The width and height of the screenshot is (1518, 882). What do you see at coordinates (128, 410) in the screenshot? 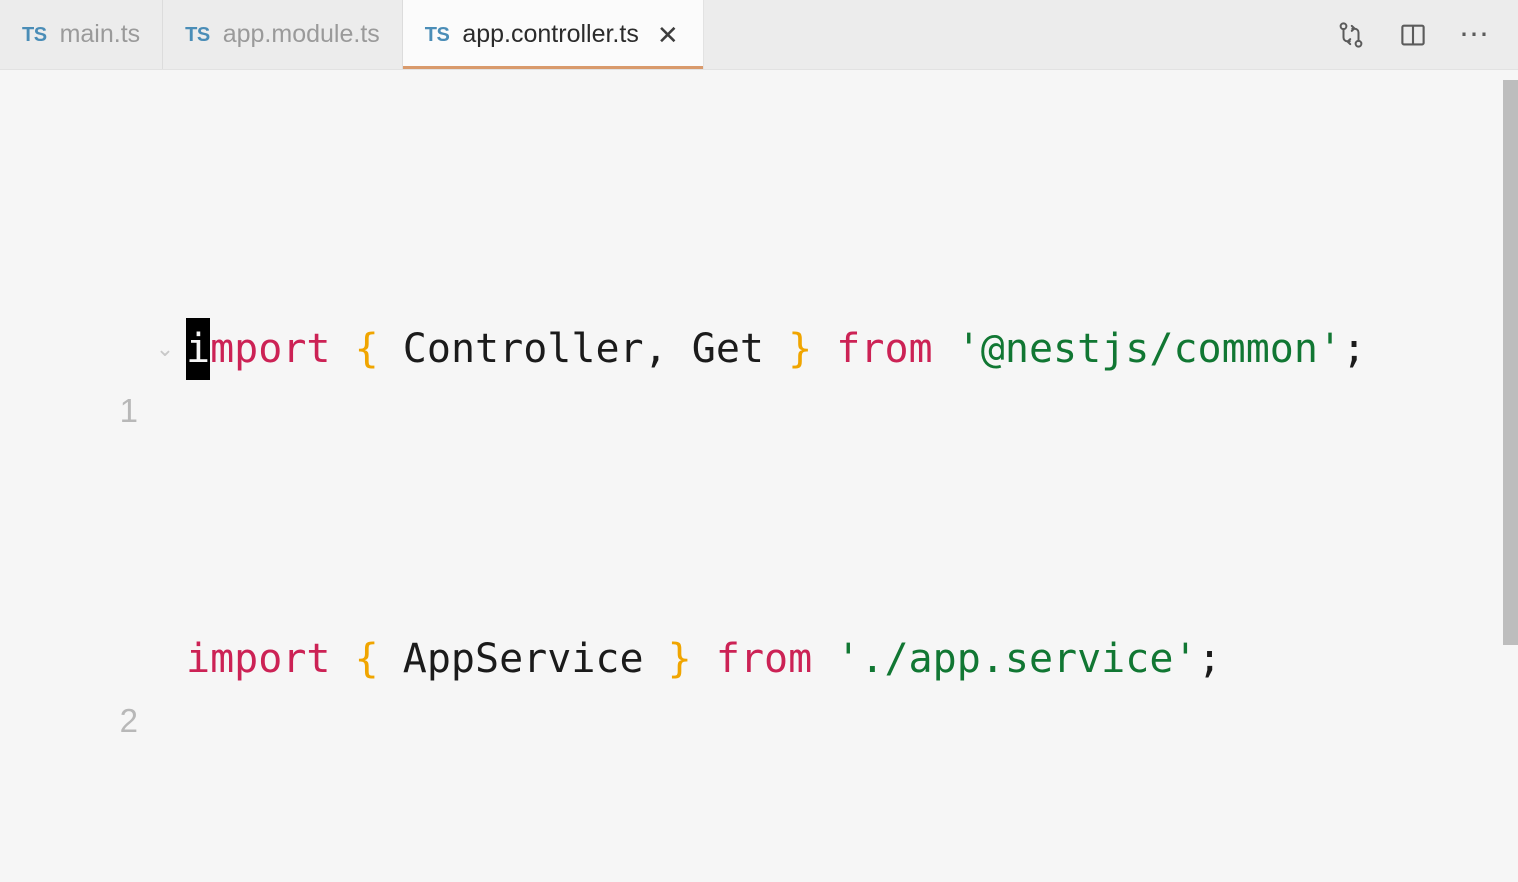
I see `line-number: 1` at bounding box center [128, 410].